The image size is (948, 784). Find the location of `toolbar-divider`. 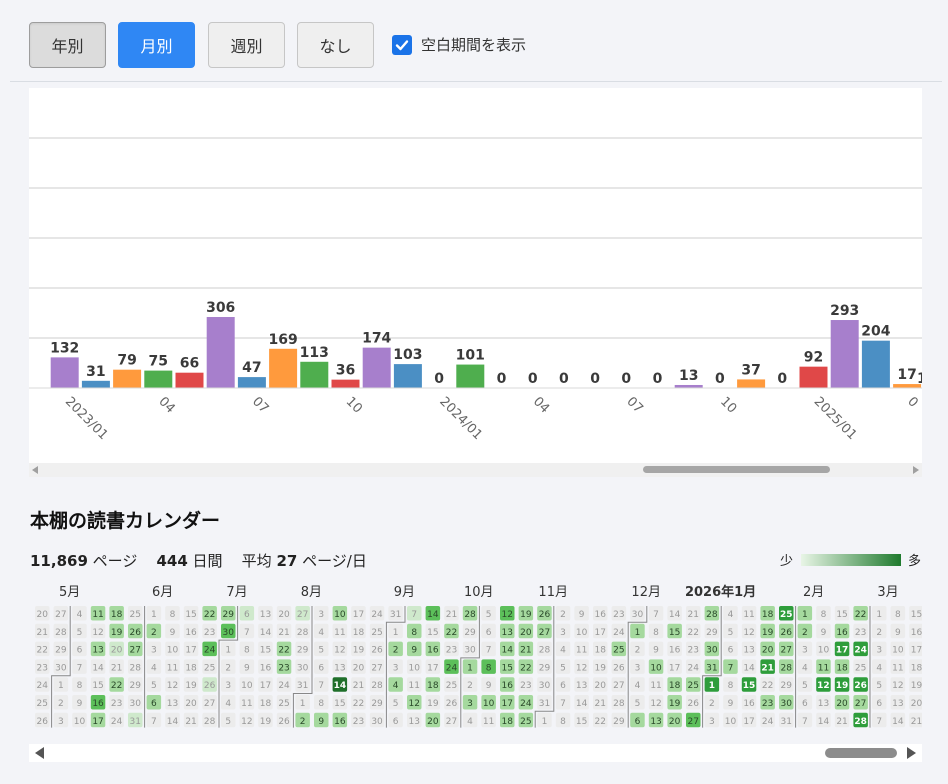

toolbar-divider is located at coordinates (476, 81).